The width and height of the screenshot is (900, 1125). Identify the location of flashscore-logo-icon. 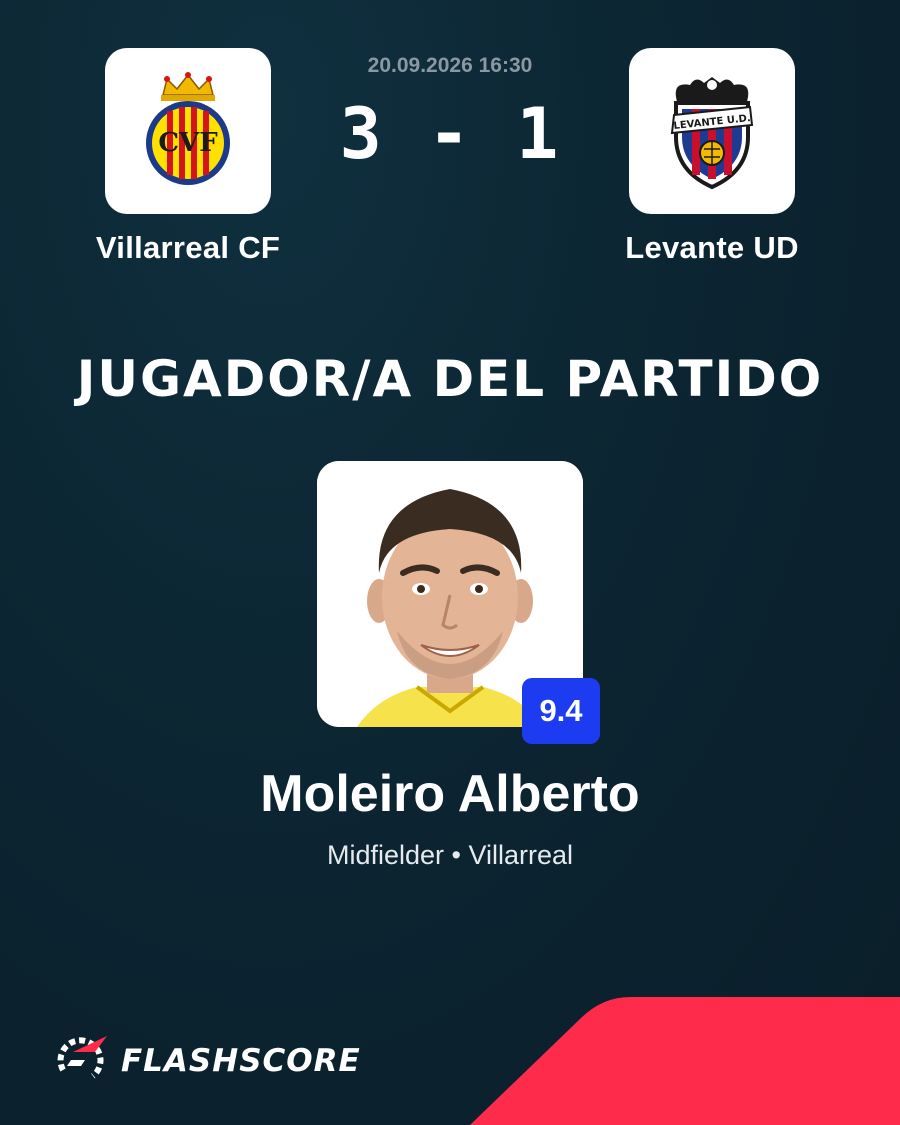
(82, 1057).